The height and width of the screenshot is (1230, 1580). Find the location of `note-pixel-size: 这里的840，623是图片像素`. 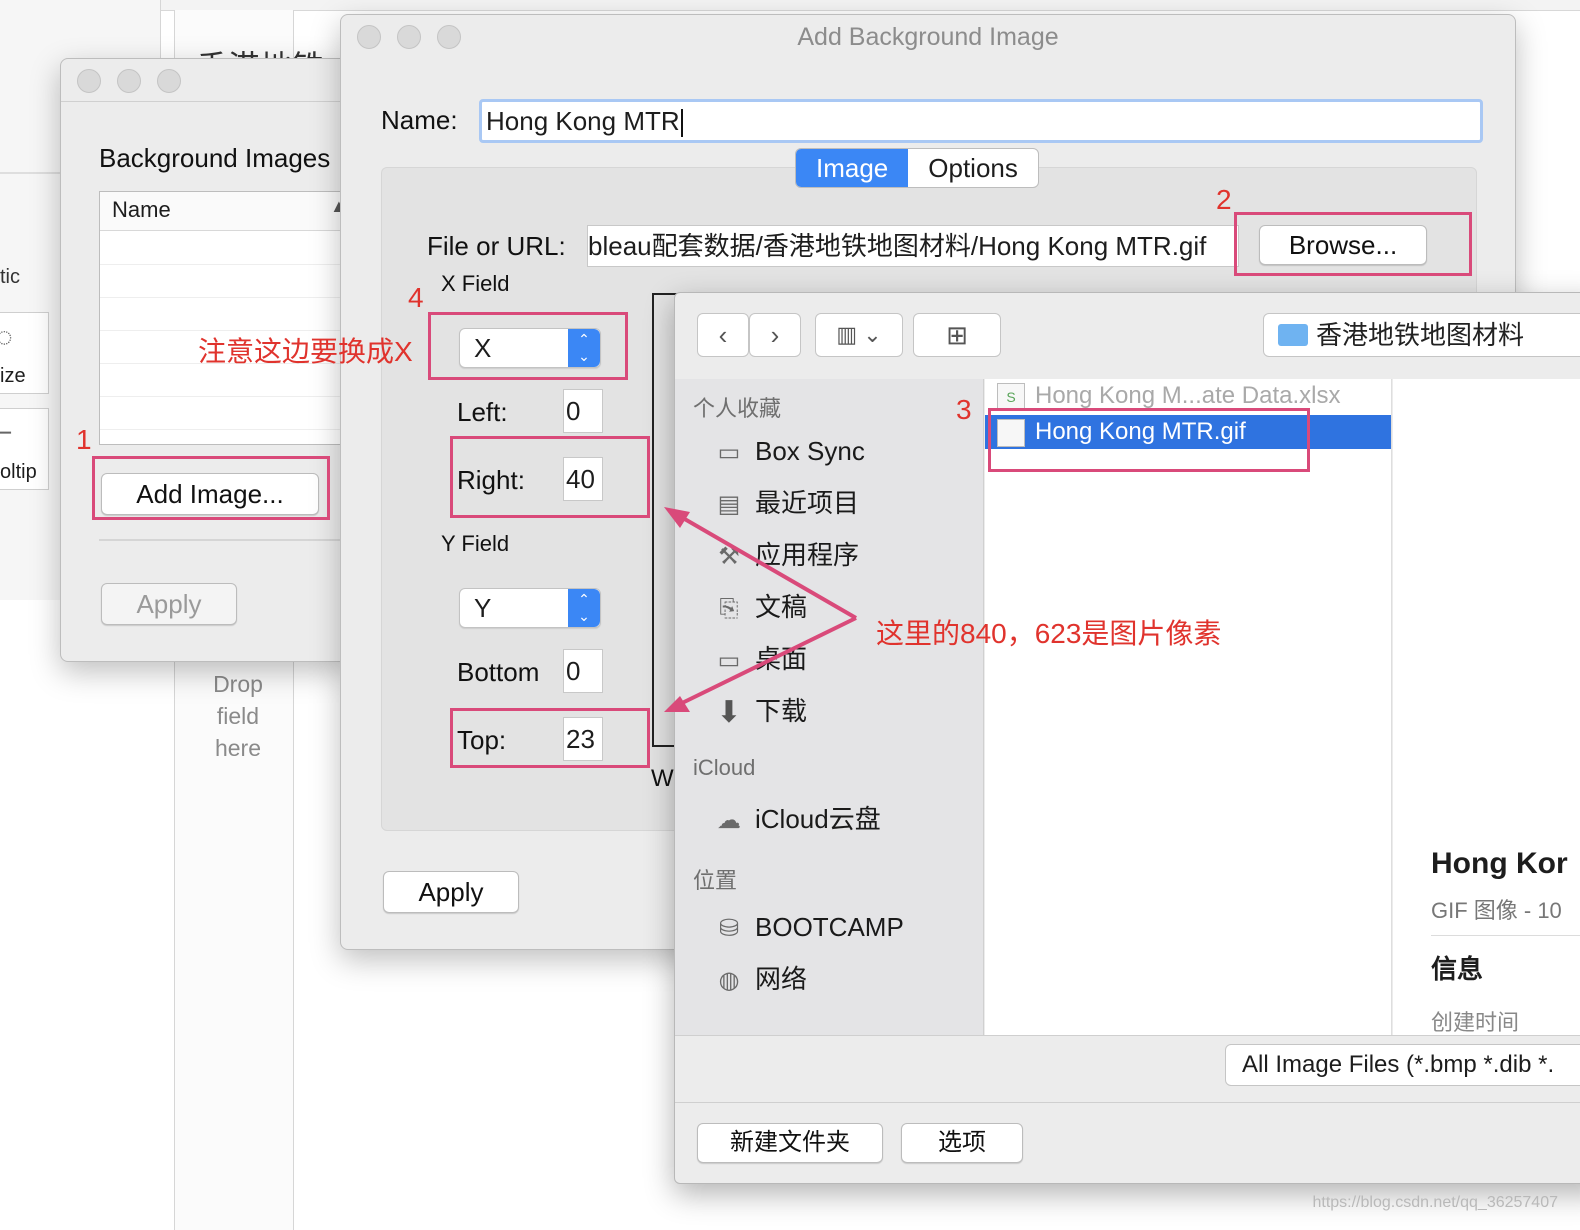

note-pixel-size: 这里的840，623是图片像素 is located at coordinates (1049, 633).